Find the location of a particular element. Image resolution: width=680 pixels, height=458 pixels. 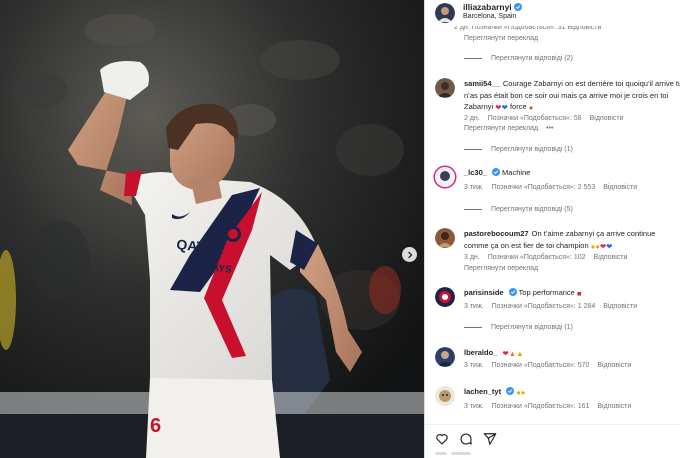

clapping-hands-emoji: ●● is located at coordinates (521, 392).